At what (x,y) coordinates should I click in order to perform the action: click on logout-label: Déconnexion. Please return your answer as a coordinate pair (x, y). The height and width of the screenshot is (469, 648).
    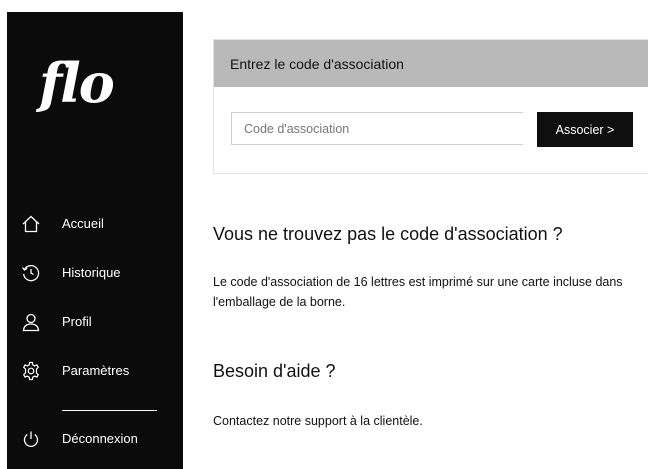
    Looking at the image, I should click on (100, 438).